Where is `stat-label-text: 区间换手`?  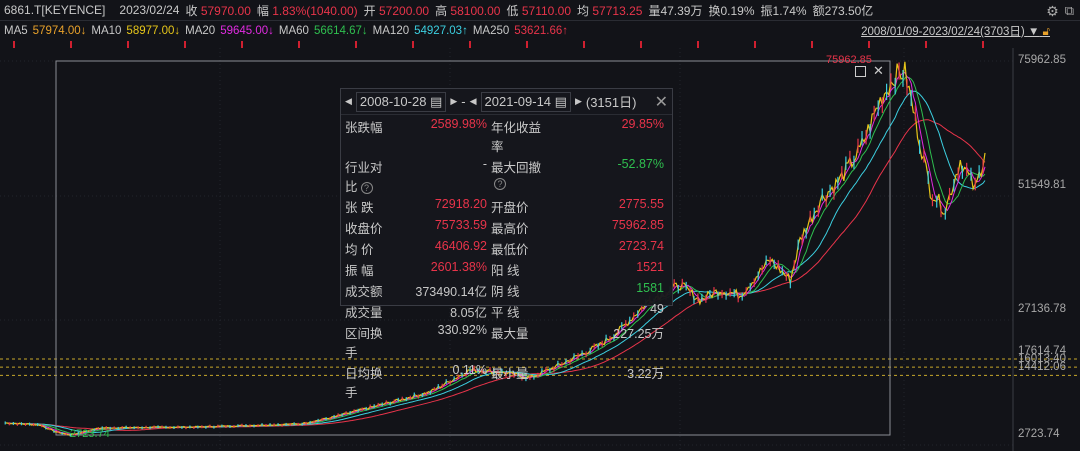 stat-label-text: 区间换手 is located at coordinates (364, 343).